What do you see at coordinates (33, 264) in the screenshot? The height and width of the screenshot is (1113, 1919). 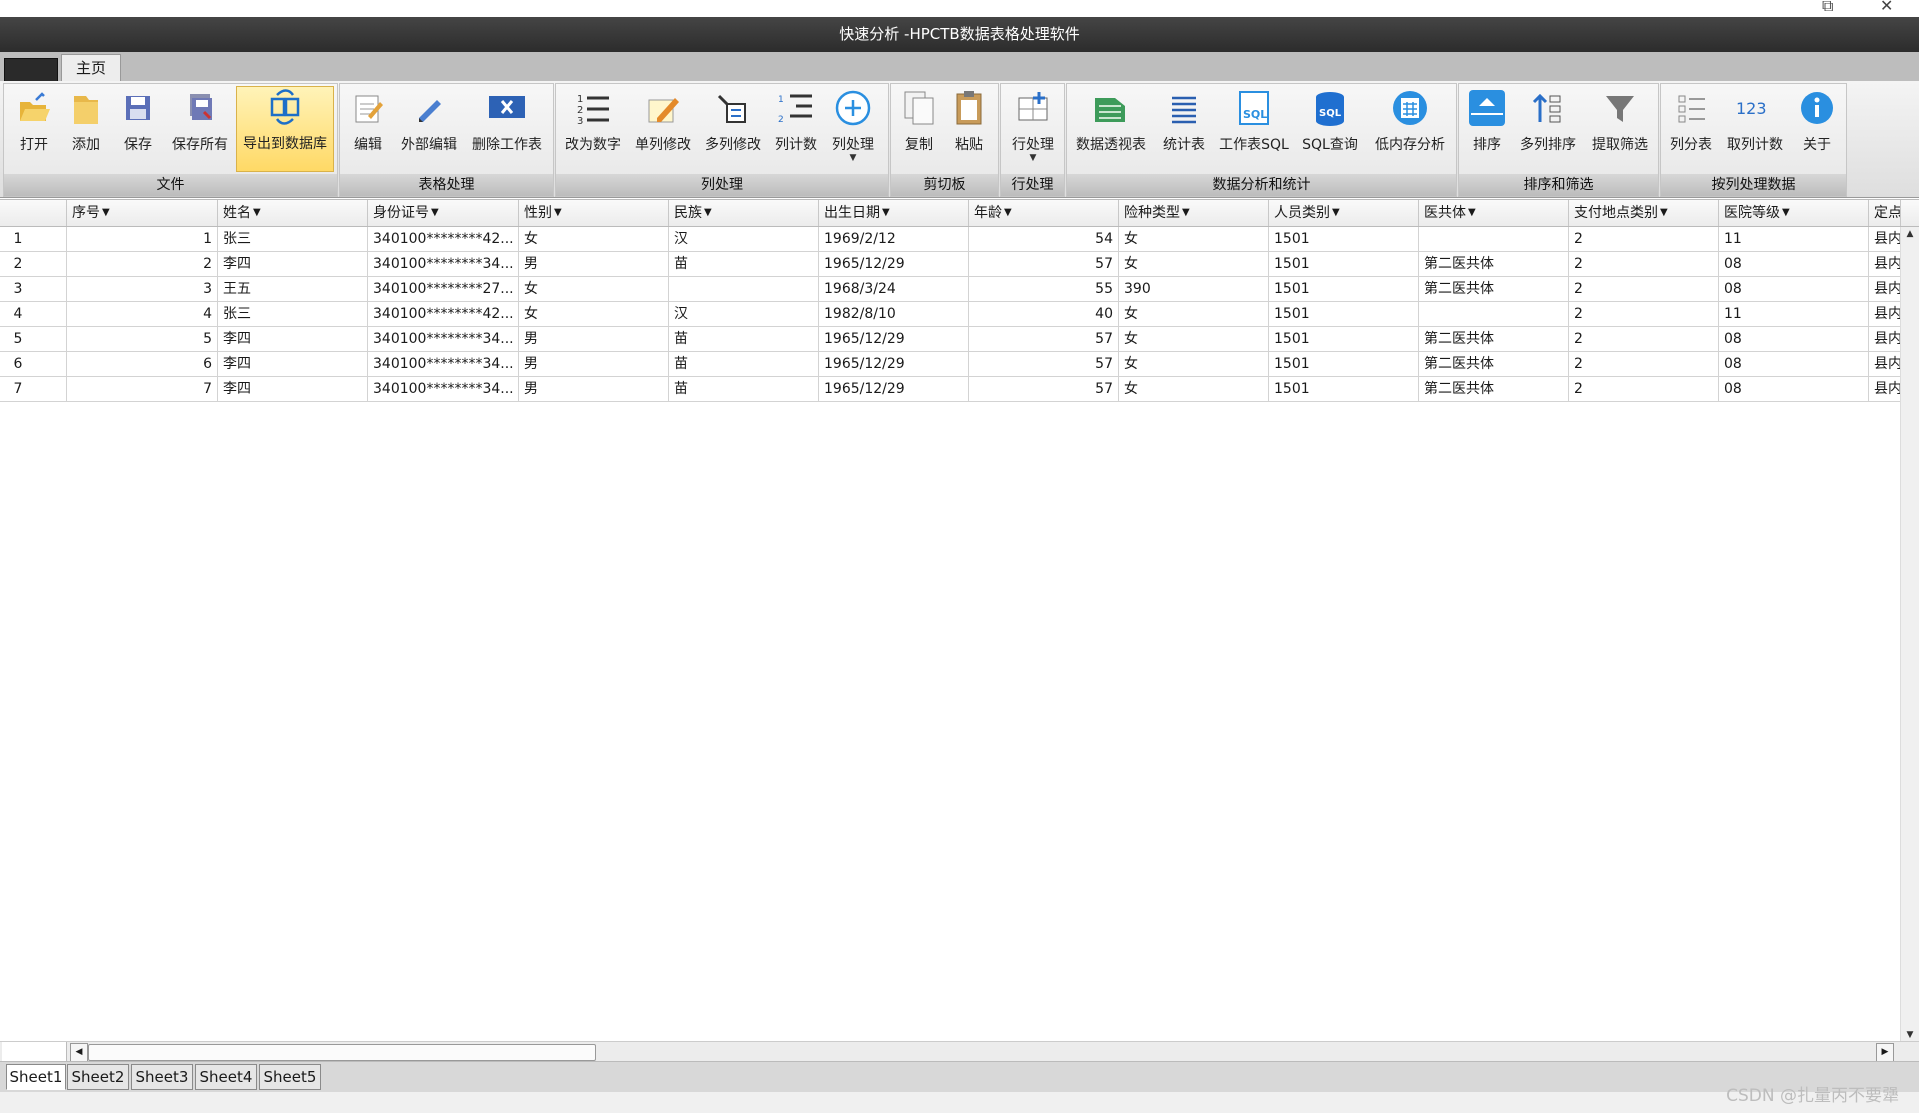 I see `row-header: 2` at bounding box center [33, 264].